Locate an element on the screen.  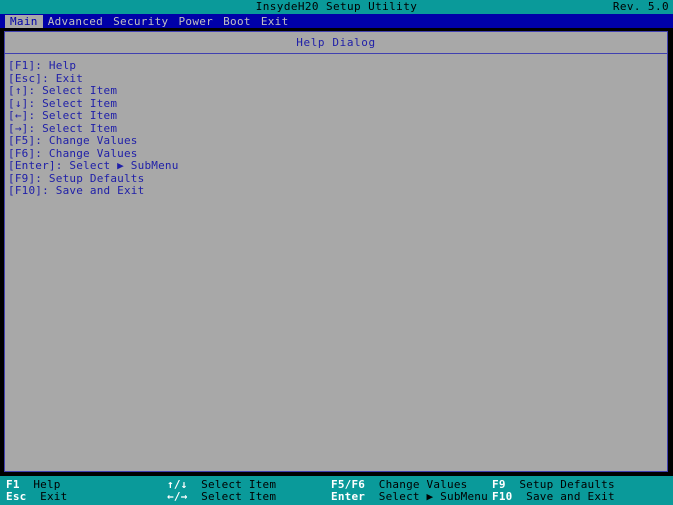
help-line: [F1]: Help is located at coordinates (42, 65).